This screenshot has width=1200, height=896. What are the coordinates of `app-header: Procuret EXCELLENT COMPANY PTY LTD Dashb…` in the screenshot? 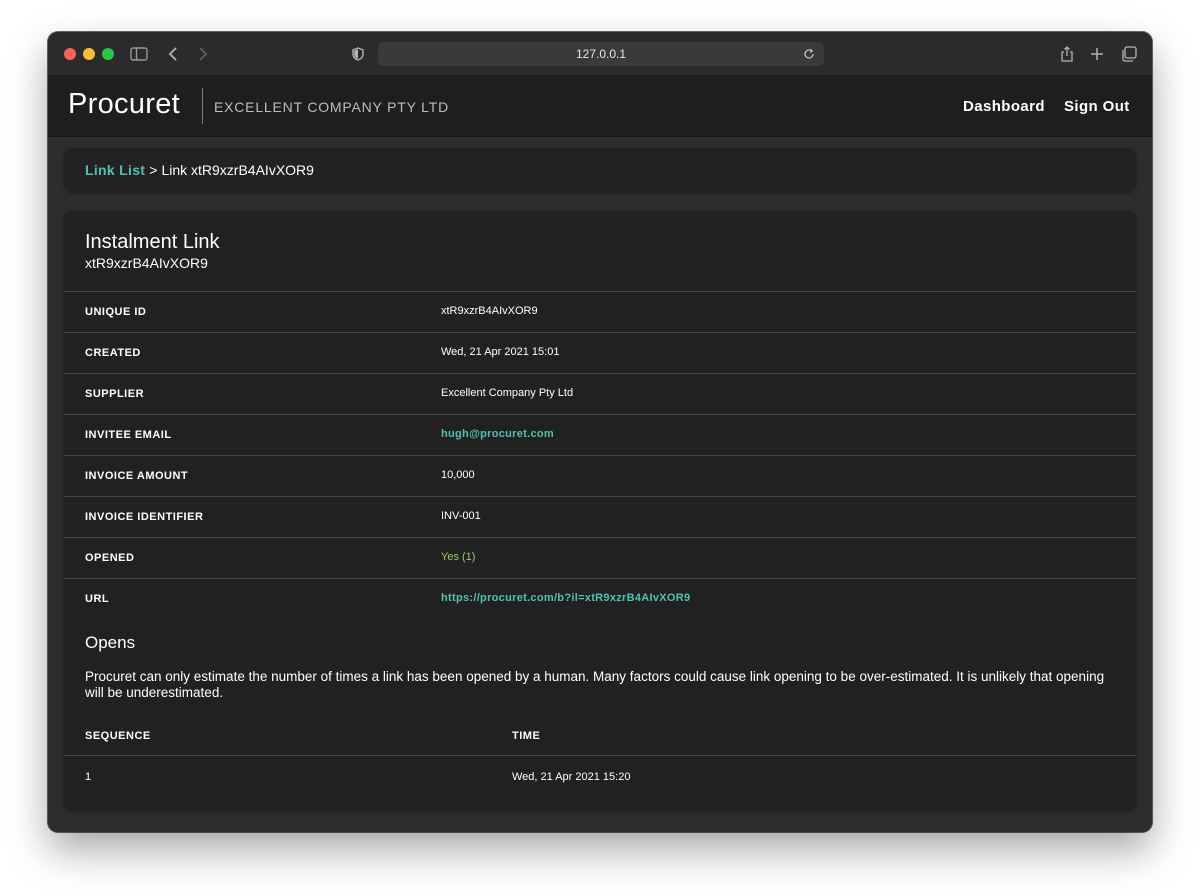 It's located at (600, 106).